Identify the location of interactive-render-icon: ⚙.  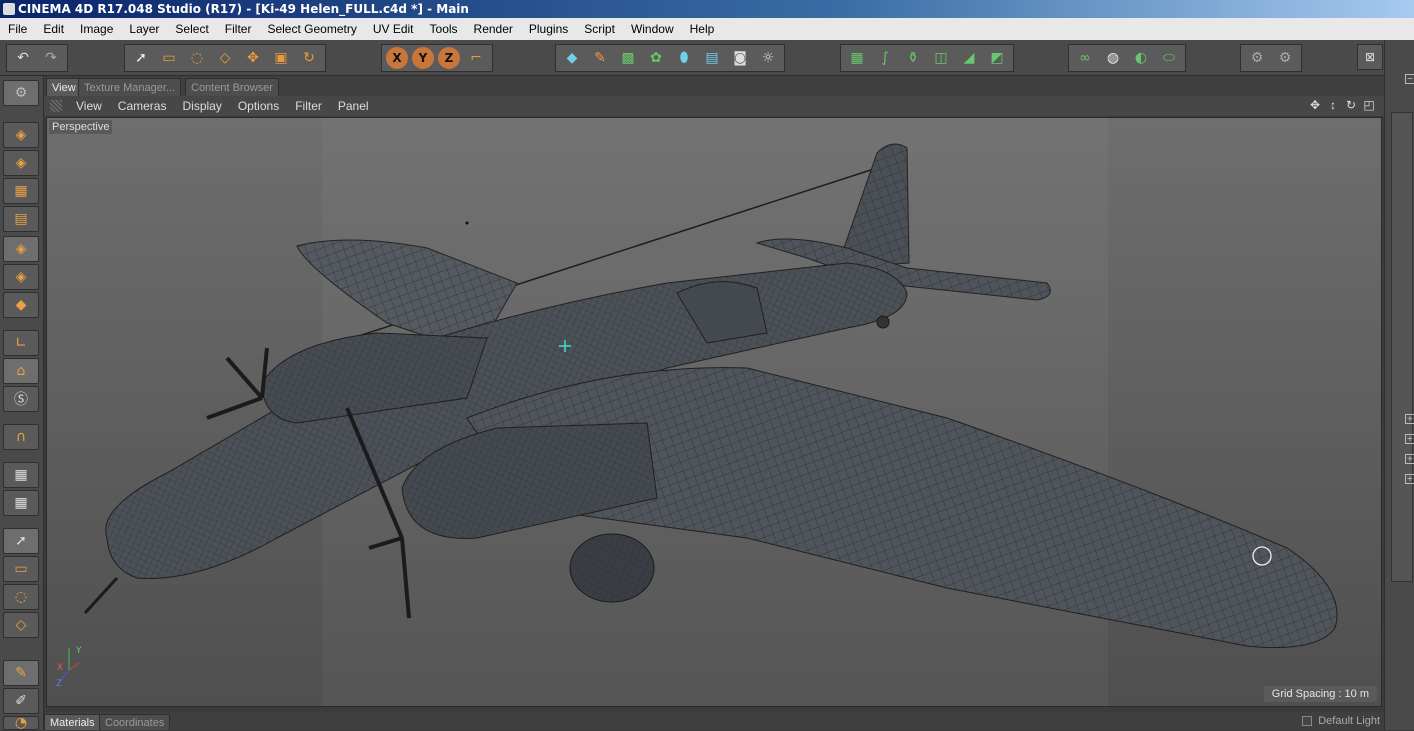
(1285, 58).